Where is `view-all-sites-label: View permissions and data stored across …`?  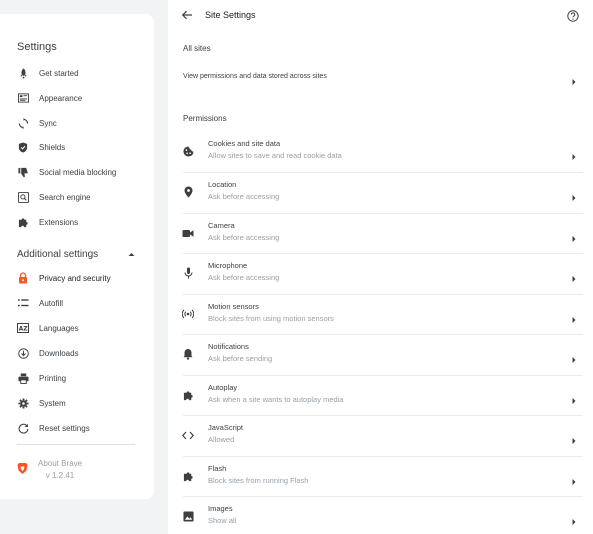
view-all-sites-label: View permissions and data stored across … is located at coordinates (255, 76).